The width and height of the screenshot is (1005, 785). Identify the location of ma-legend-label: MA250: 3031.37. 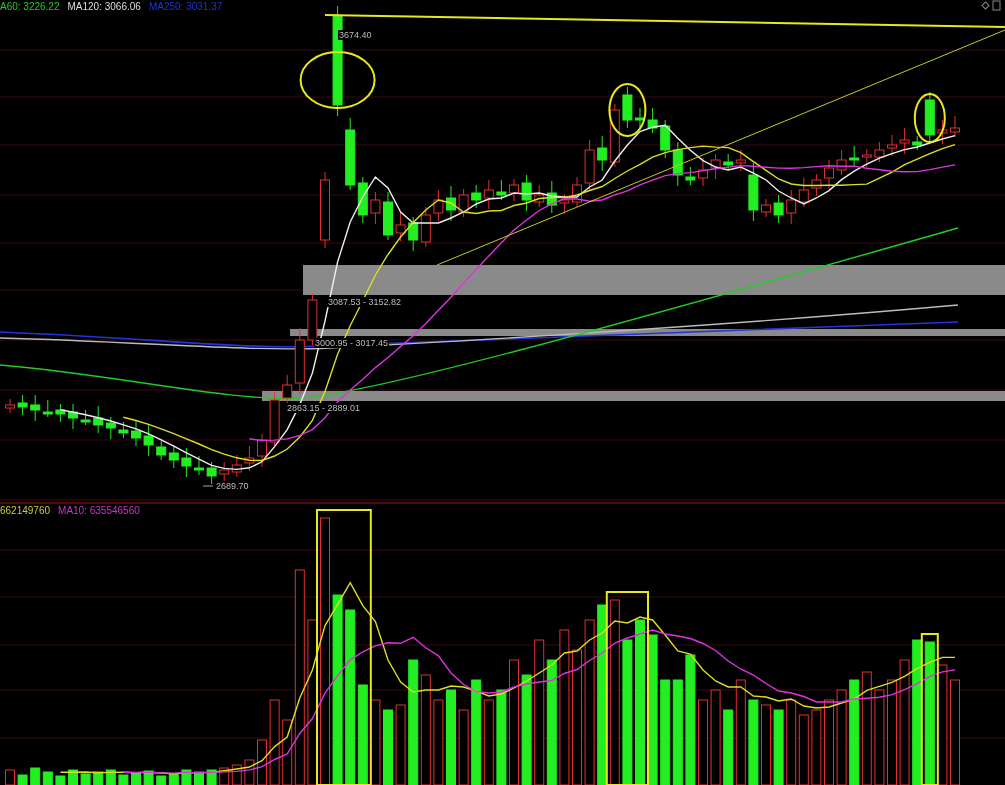
(185, 6).